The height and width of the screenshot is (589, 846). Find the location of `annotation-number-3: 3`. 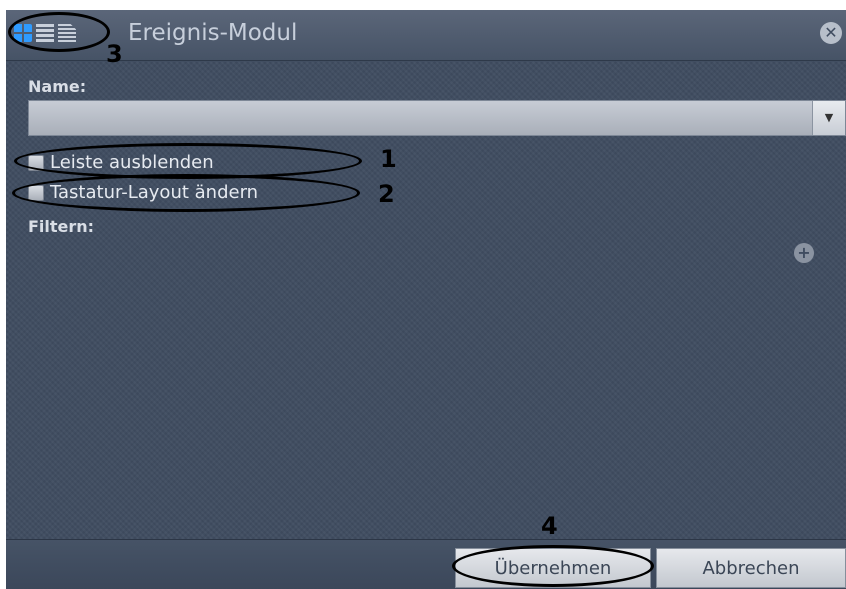

annotation-number-3: 3 is located at coordinates (114, 54).